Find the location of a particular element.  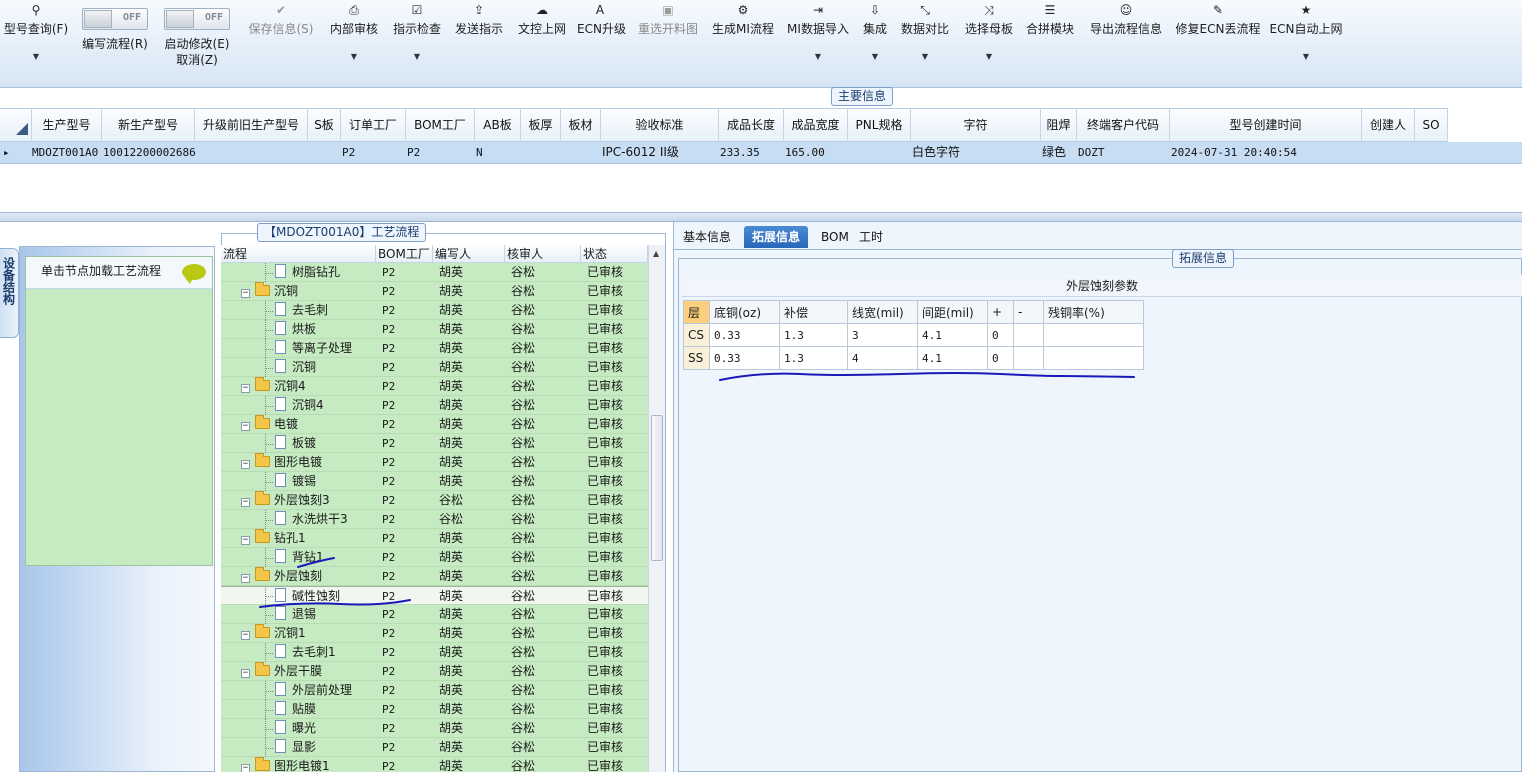

grid-col-header: 成品长度 is located at coordinates (751, 125).